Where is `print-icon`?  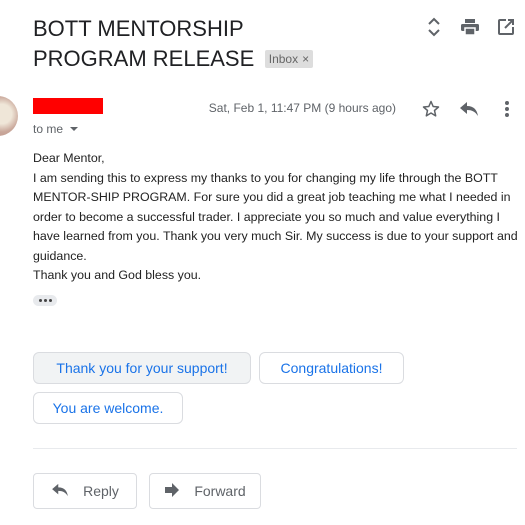
print-icon is located at coordinates (470, 27).